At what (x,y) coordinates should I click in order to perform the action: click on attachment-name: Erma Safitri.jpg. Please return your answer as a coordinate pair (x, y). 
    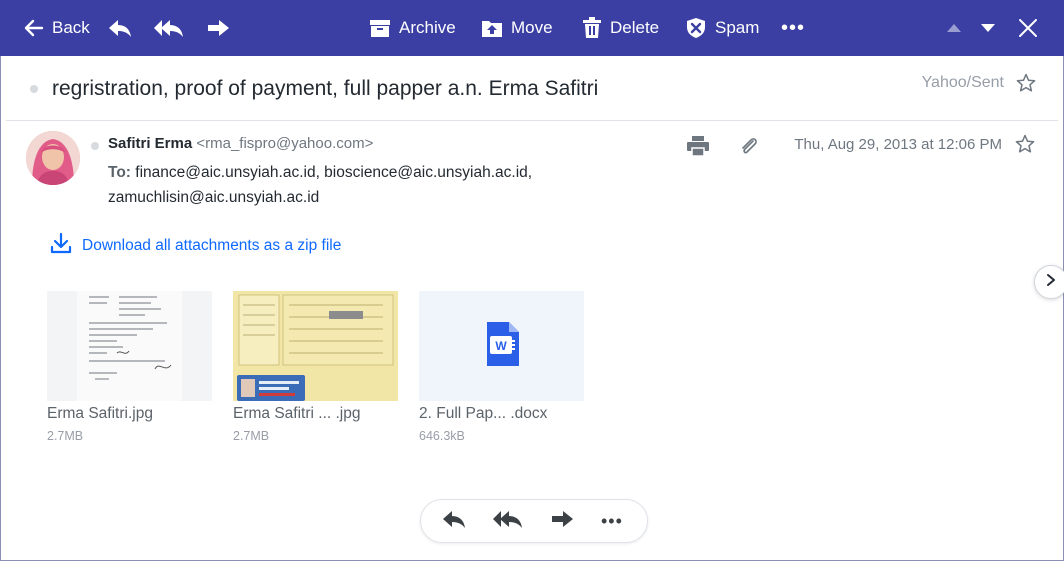
    Looking at the image, I should click on (100, 413).